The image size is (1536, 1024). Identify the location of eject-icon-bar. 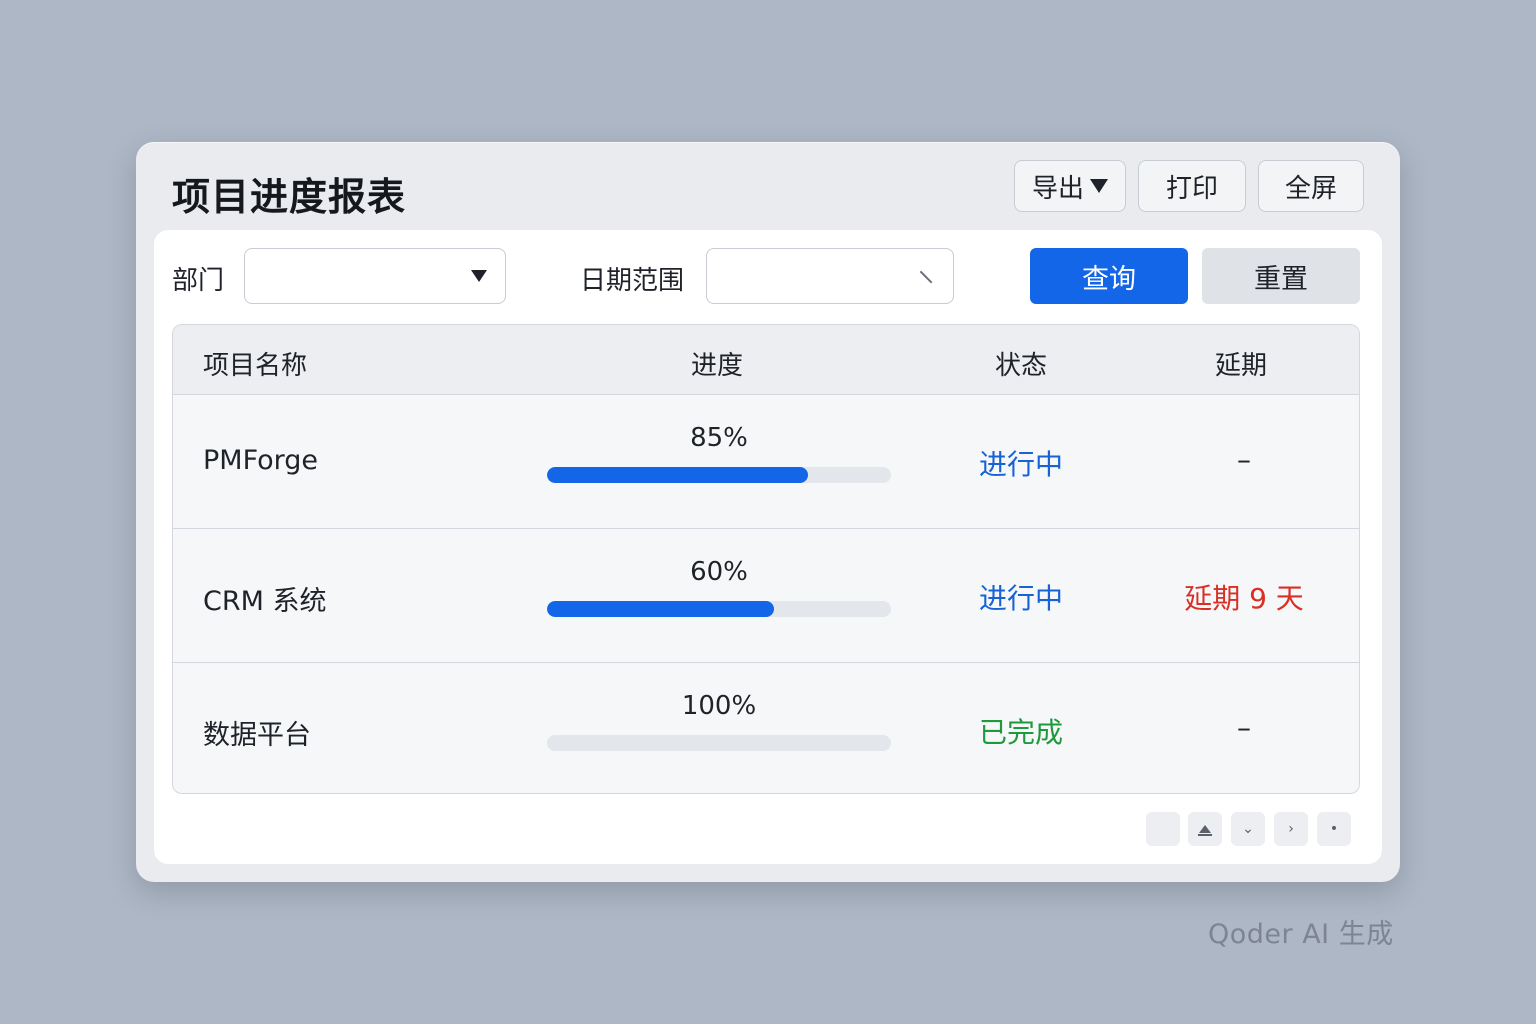
(1205, 835).